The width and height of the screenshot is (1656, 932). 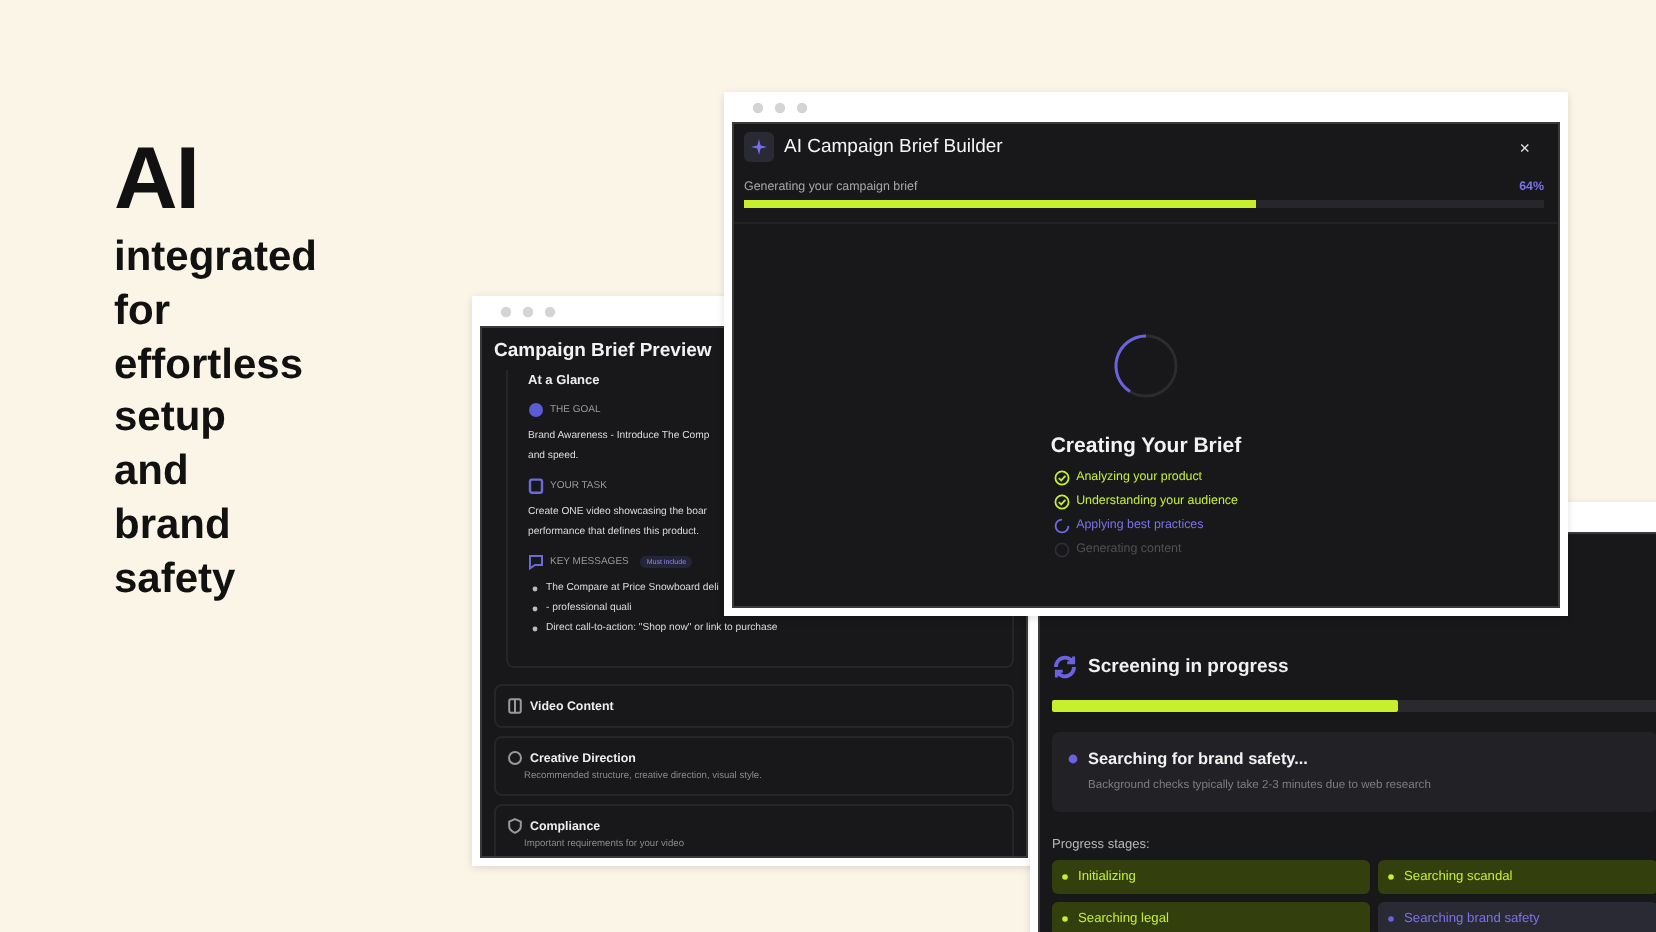 I want to click on headline-text: for, so click(x=143, y=311).